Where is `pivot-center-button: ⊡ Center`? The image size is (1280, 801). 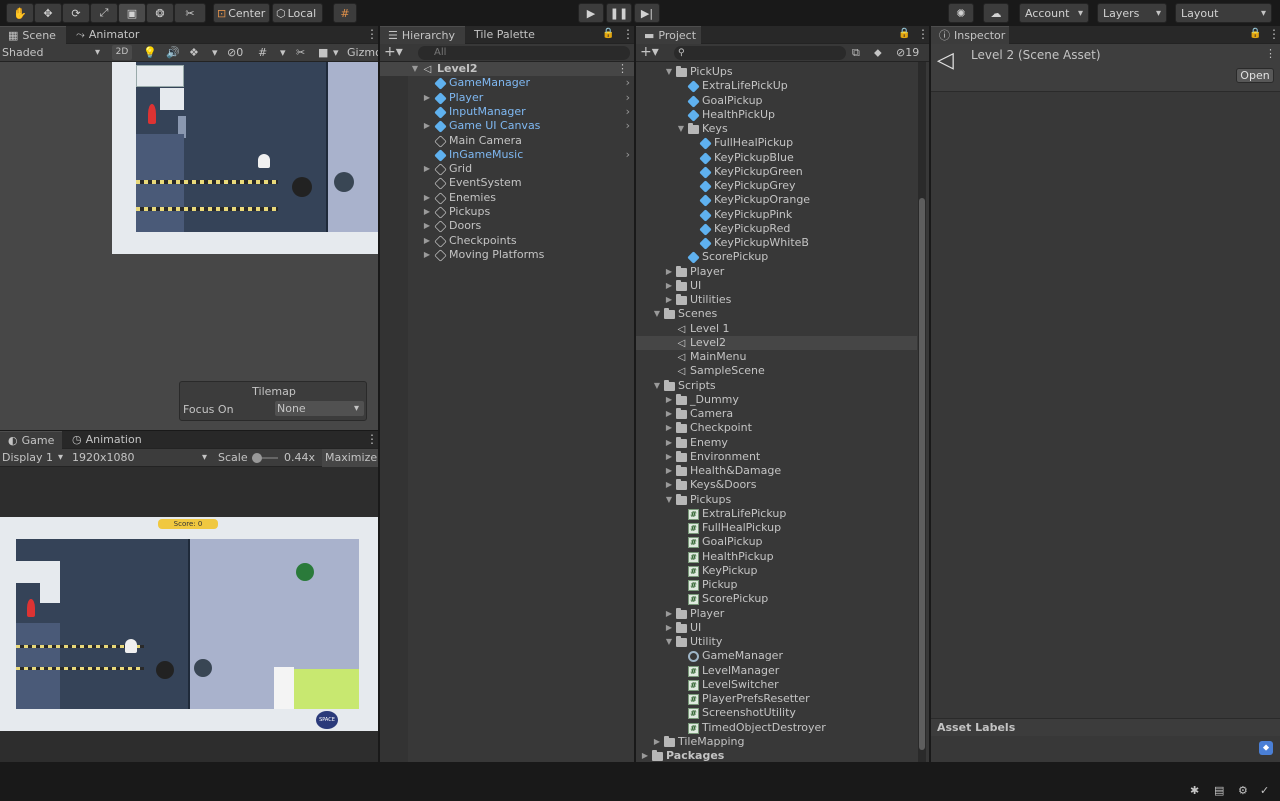
pivot-center-button: ⊡ Center is located at coordinates (241, 13).